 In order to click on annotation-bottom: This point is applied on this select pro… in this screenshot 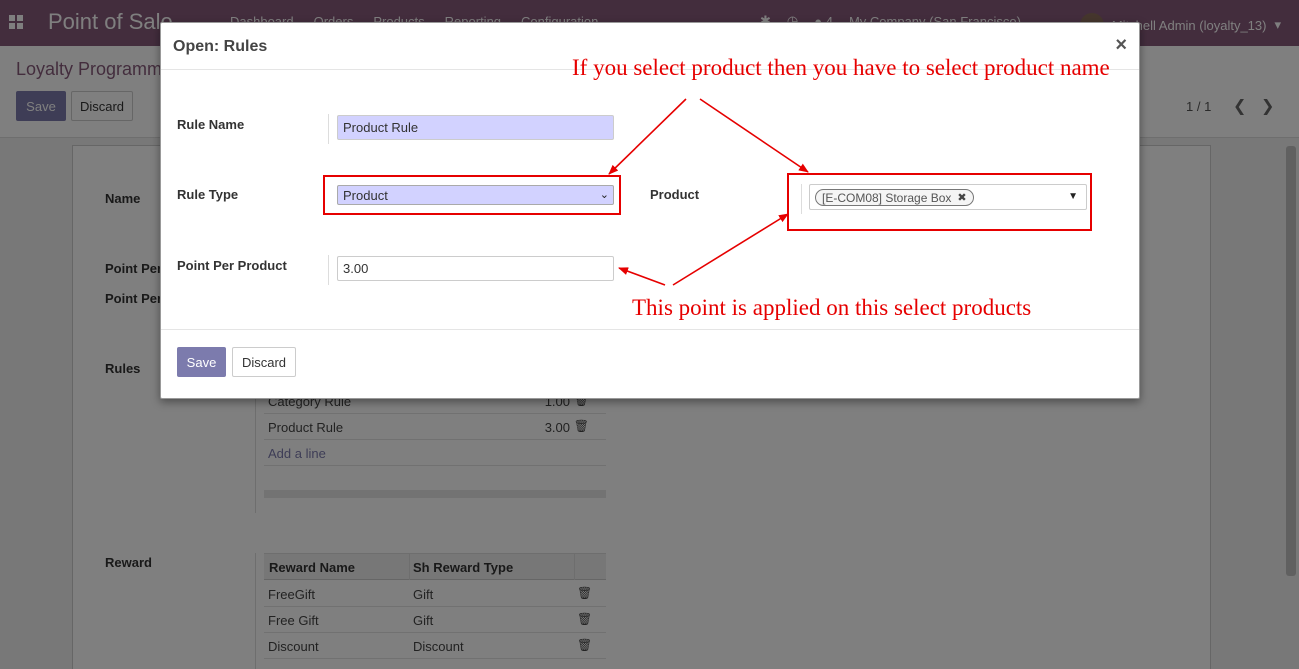, I will do `click(832, 307)`.